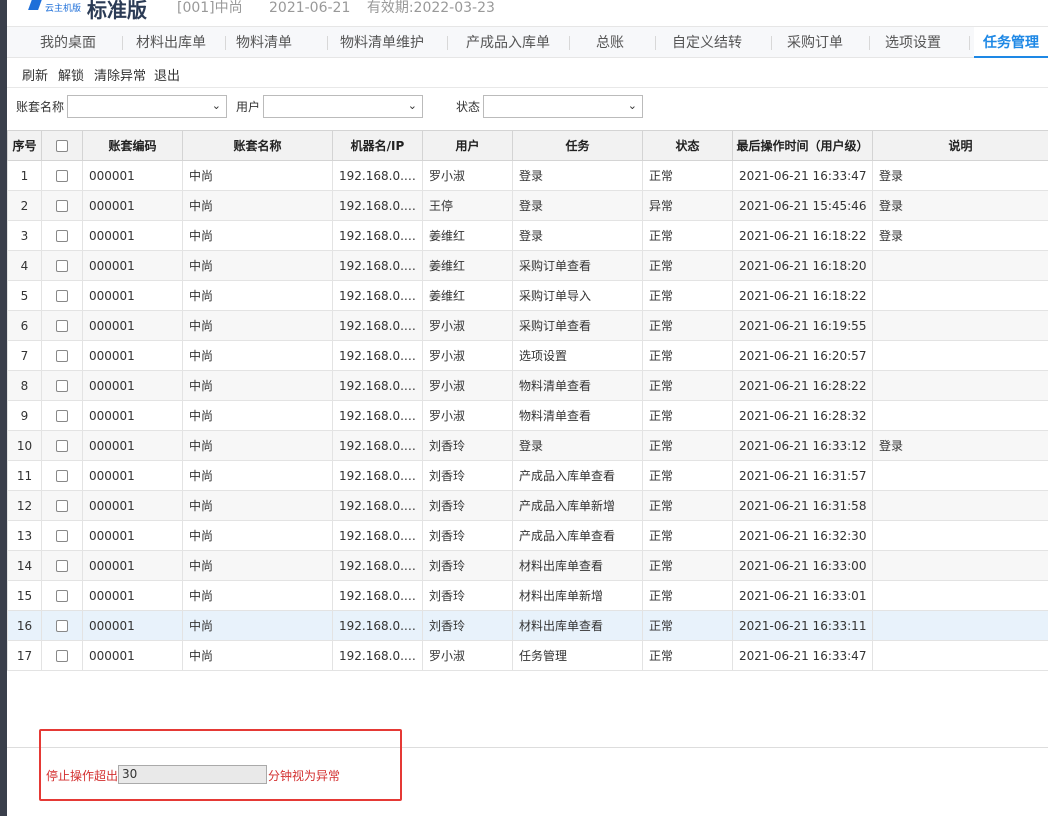  Describe the element at coordinates (147, 106) in the screenshot. I see `account-name-select: ⌄` at that location.